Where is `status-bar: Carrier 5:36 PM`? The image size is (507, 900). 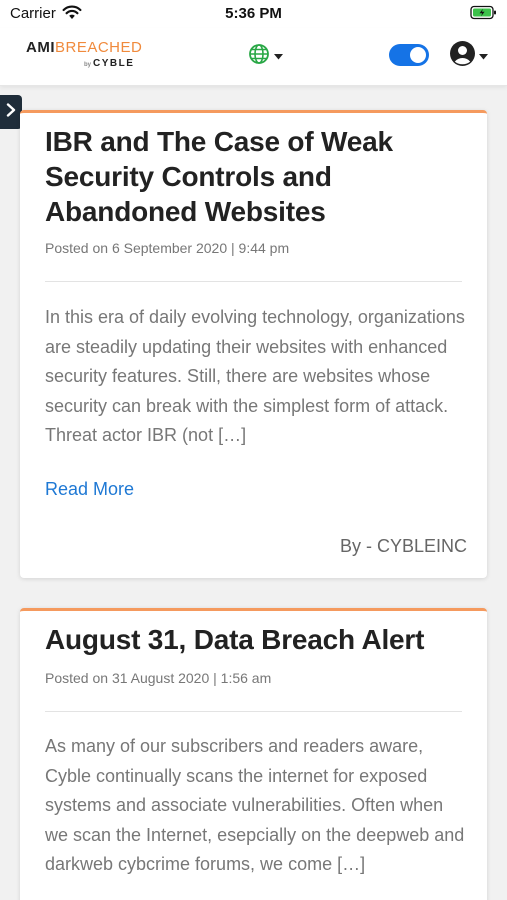
status-bar: Carrier 5:36 PM is located at coordinates (253, 14).